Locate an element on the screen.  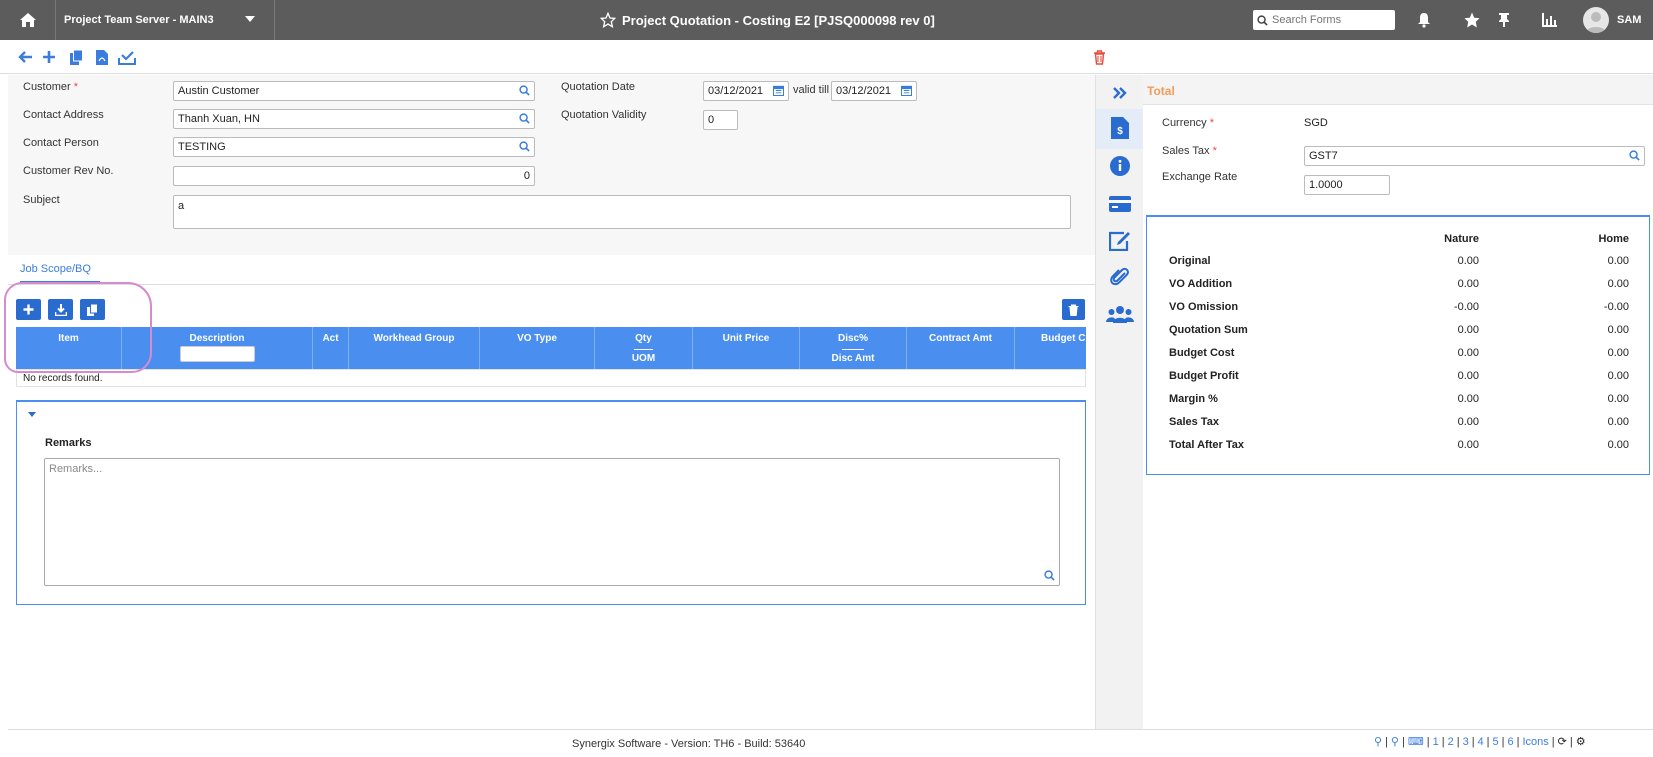
trash-icon is located at coordinates (1099, 57).